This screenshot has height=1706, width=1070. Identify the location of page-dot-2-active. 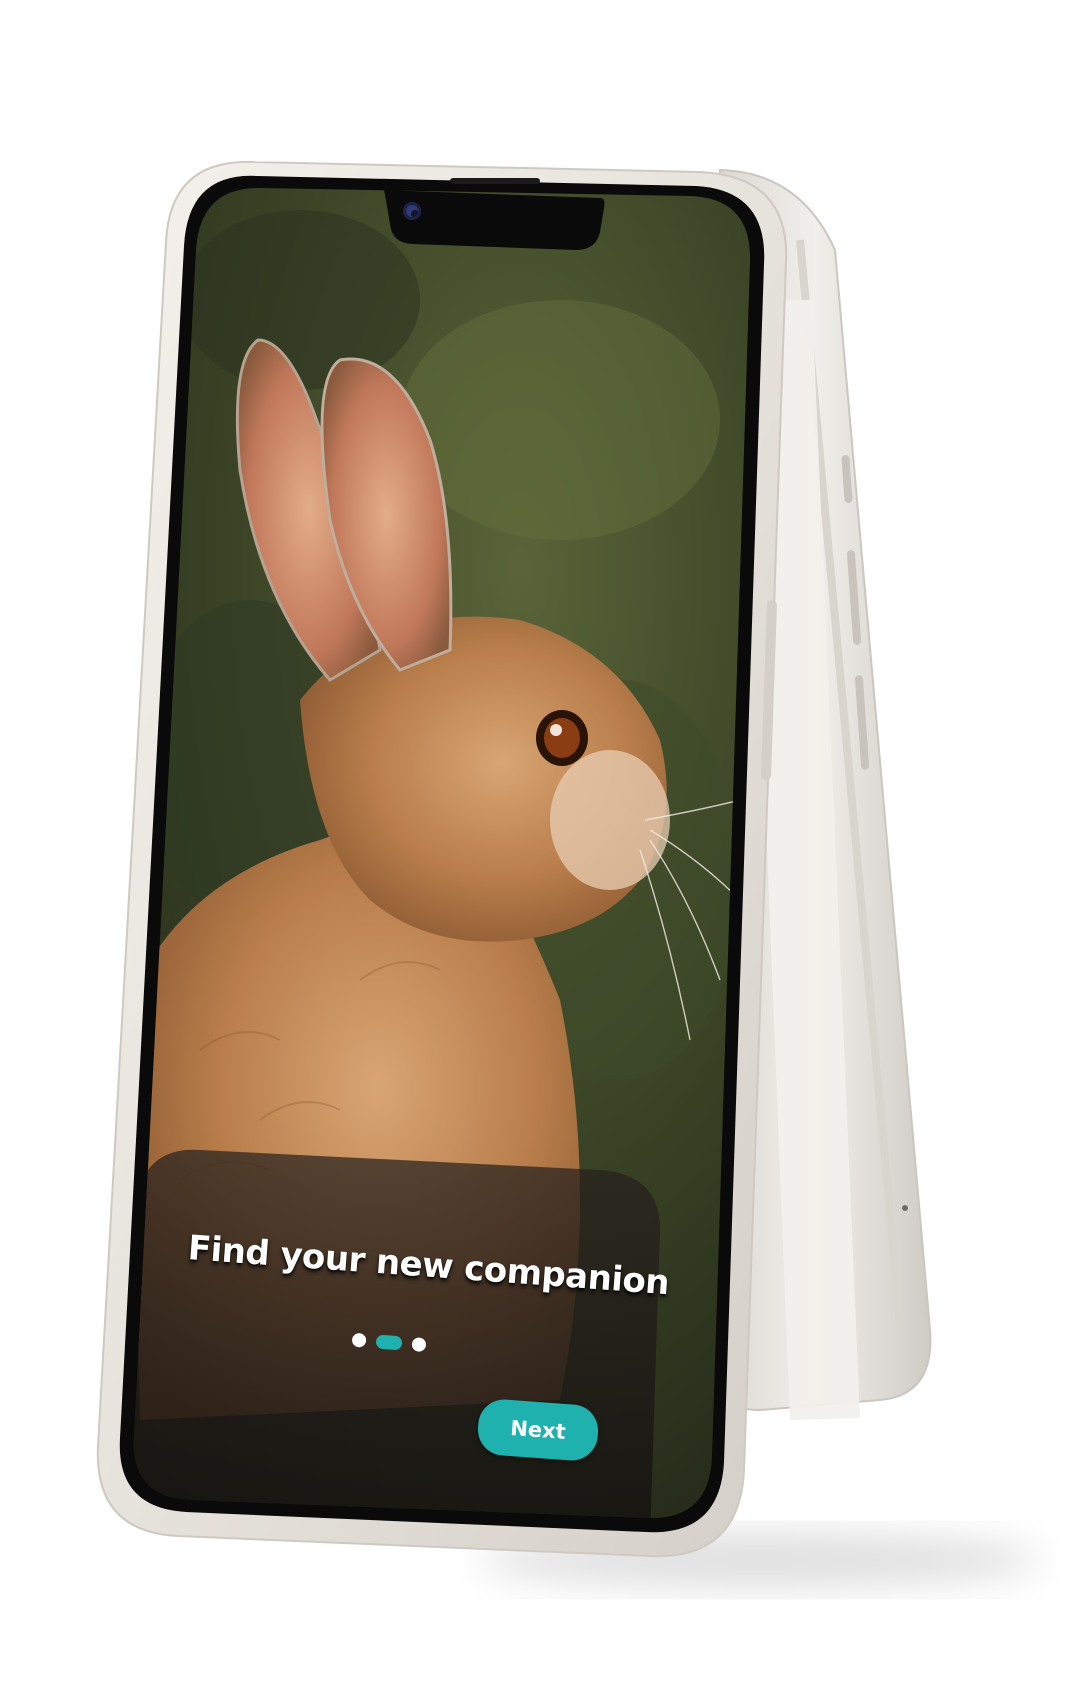
(389, 1342).